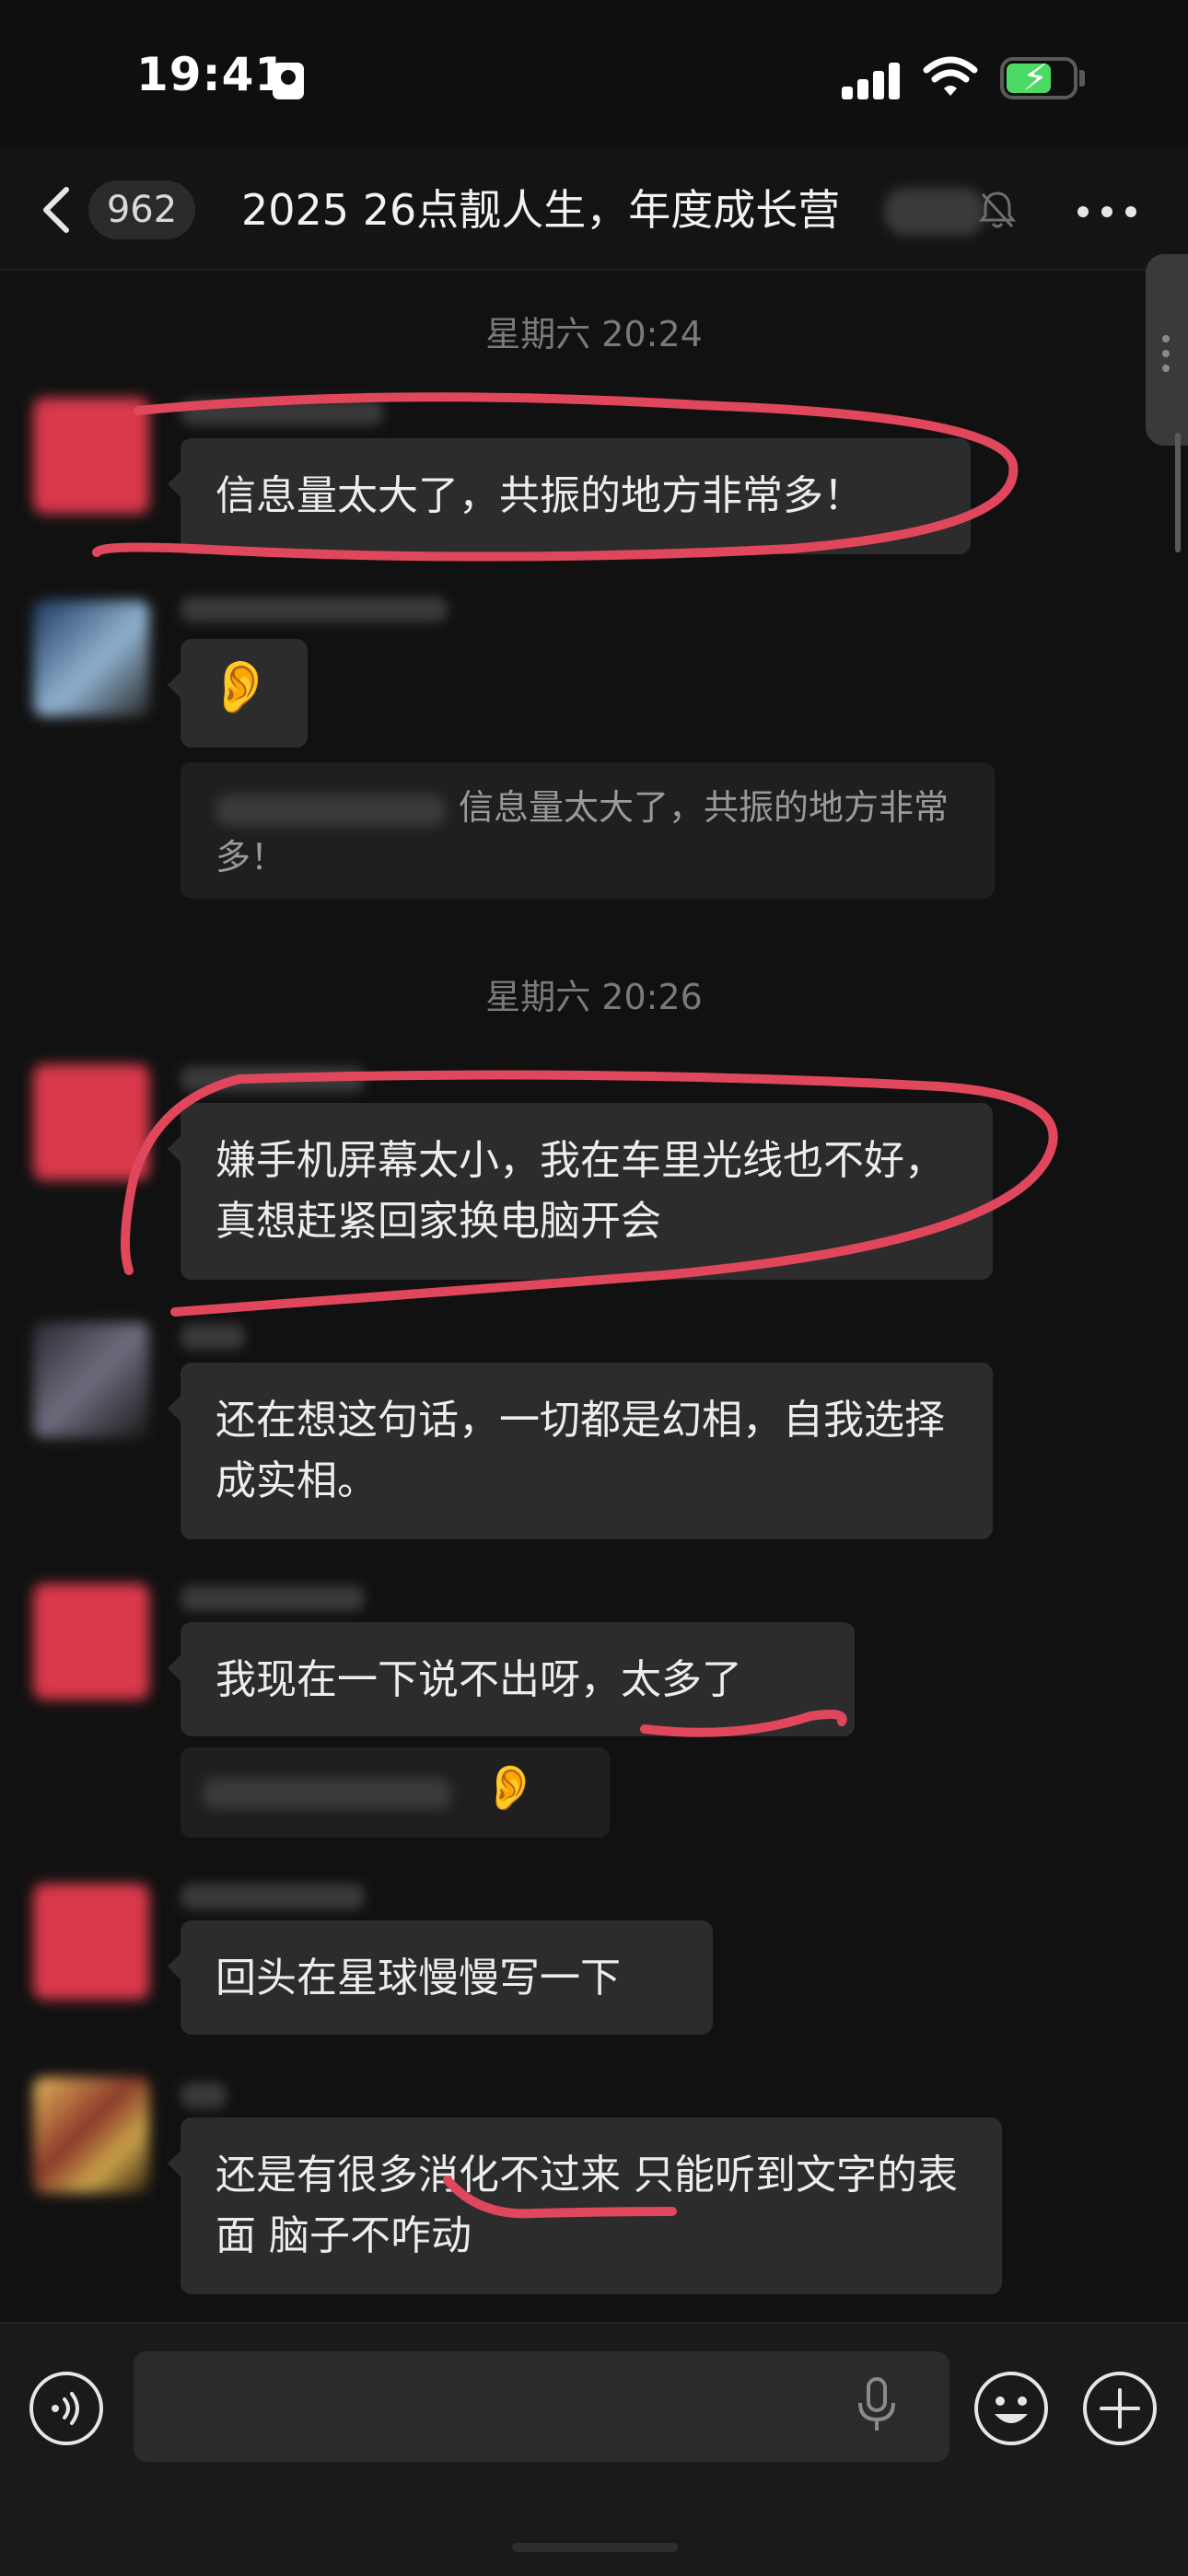 The height and width of the screenshot is (2576, 1188). I want to click on scrollbar, so click(1178, 492).